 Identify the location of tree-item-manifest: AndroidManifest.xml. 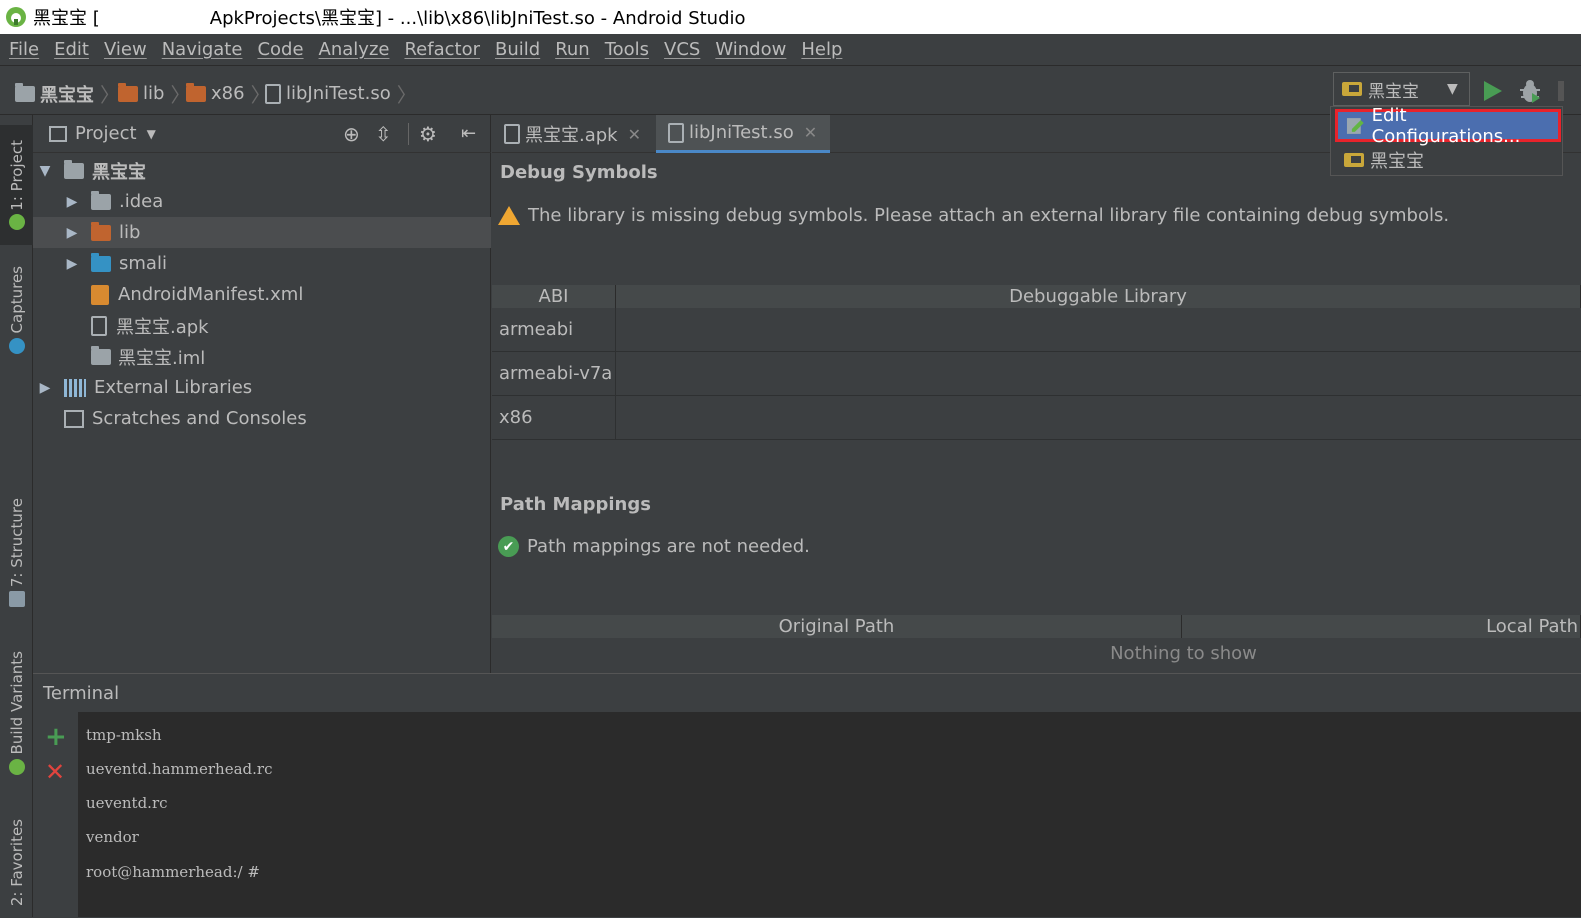
(262, 294).